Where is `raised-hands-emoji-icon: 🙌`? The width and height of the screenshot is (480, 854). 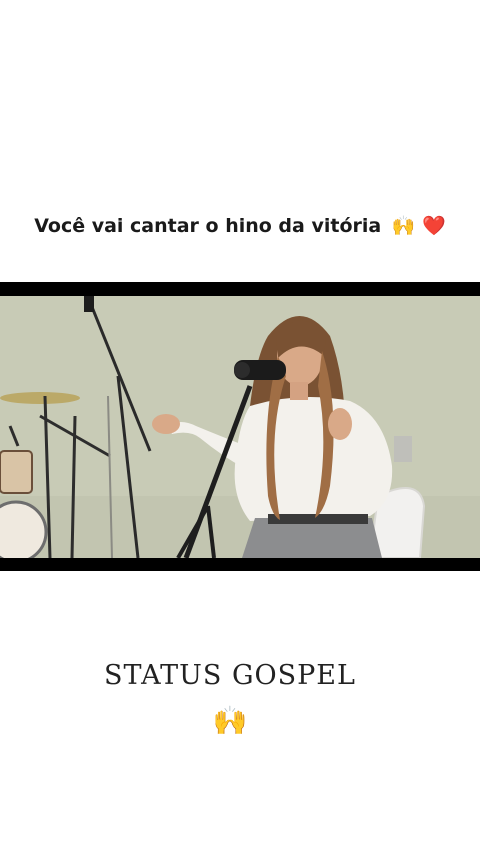
raised-hands-emoji-icon: 🙌 is located at coordinates (230, 720).